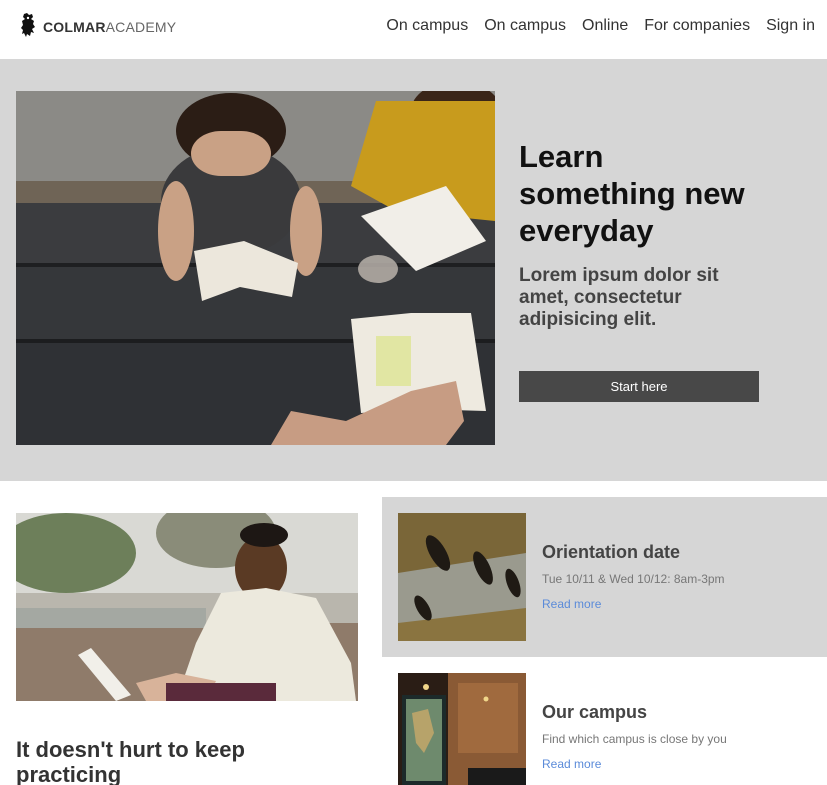 The image size is (827, 785). Describe the element at coordinates (130, 761) in the screenshot. I see `feature-title: It doesn't hurt to keep practicing` at that location.